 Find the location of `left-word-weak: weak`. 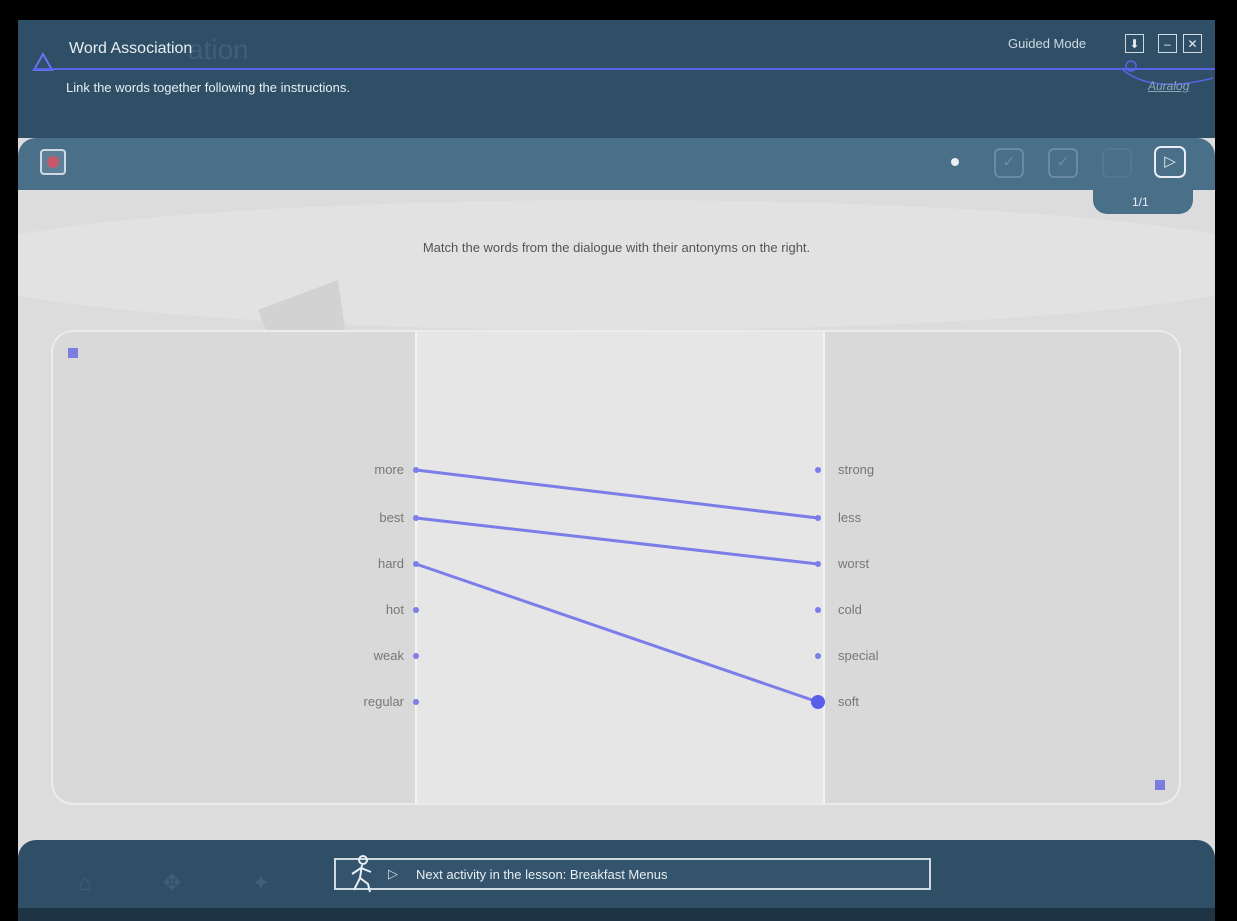

left-word-weak: weak is located at coordinates (344, 655).